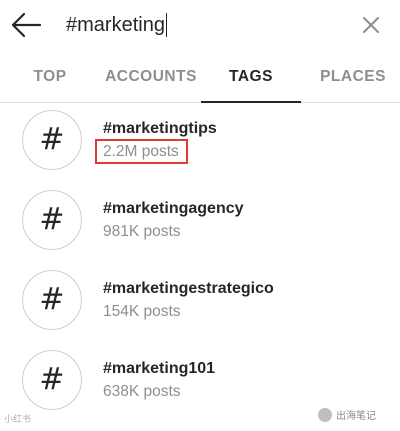  Describe the element at coordinates (18, 419) in the screenshot. I see `watermark-left: 小红书` at that location.